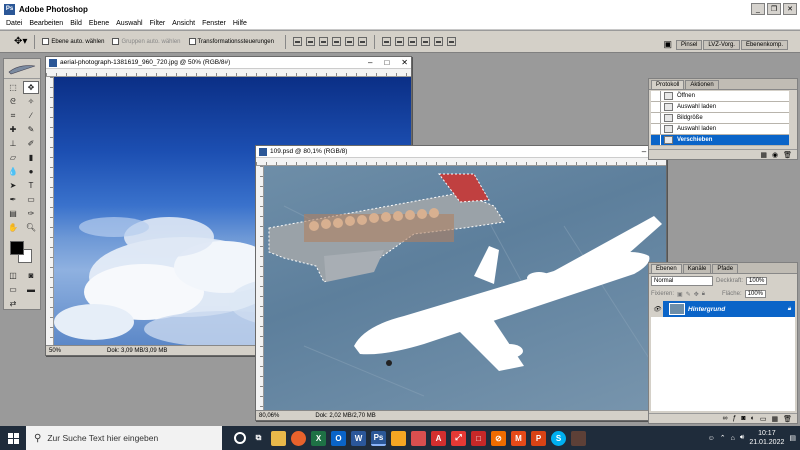  Describe the element at coordinates (734, 418) in the screenshot. I see `layer-style-icon: ƒ` at that location.